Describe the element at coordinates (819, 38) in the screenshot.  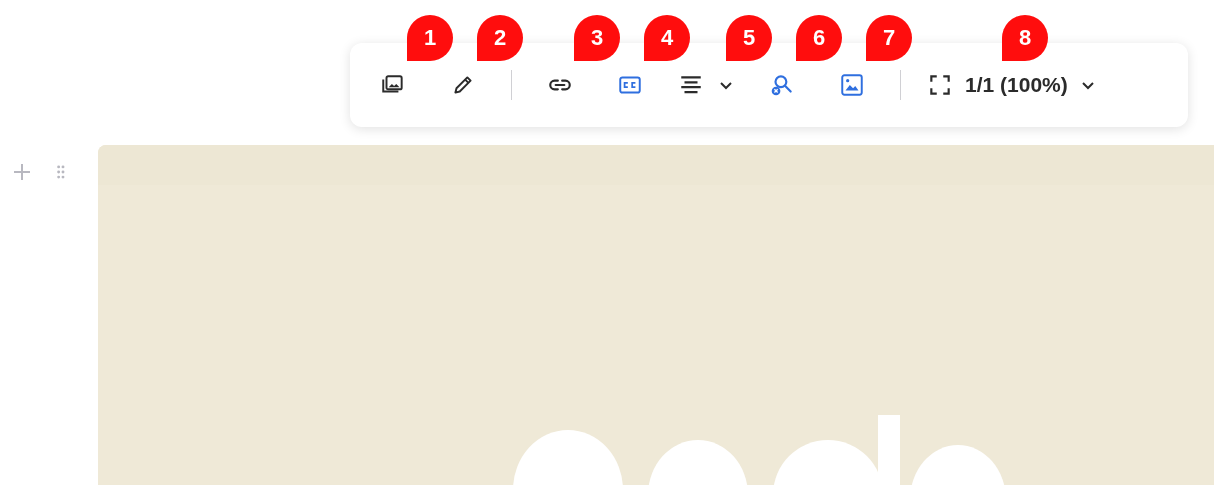
I see `callout-marker: 6` at that location.